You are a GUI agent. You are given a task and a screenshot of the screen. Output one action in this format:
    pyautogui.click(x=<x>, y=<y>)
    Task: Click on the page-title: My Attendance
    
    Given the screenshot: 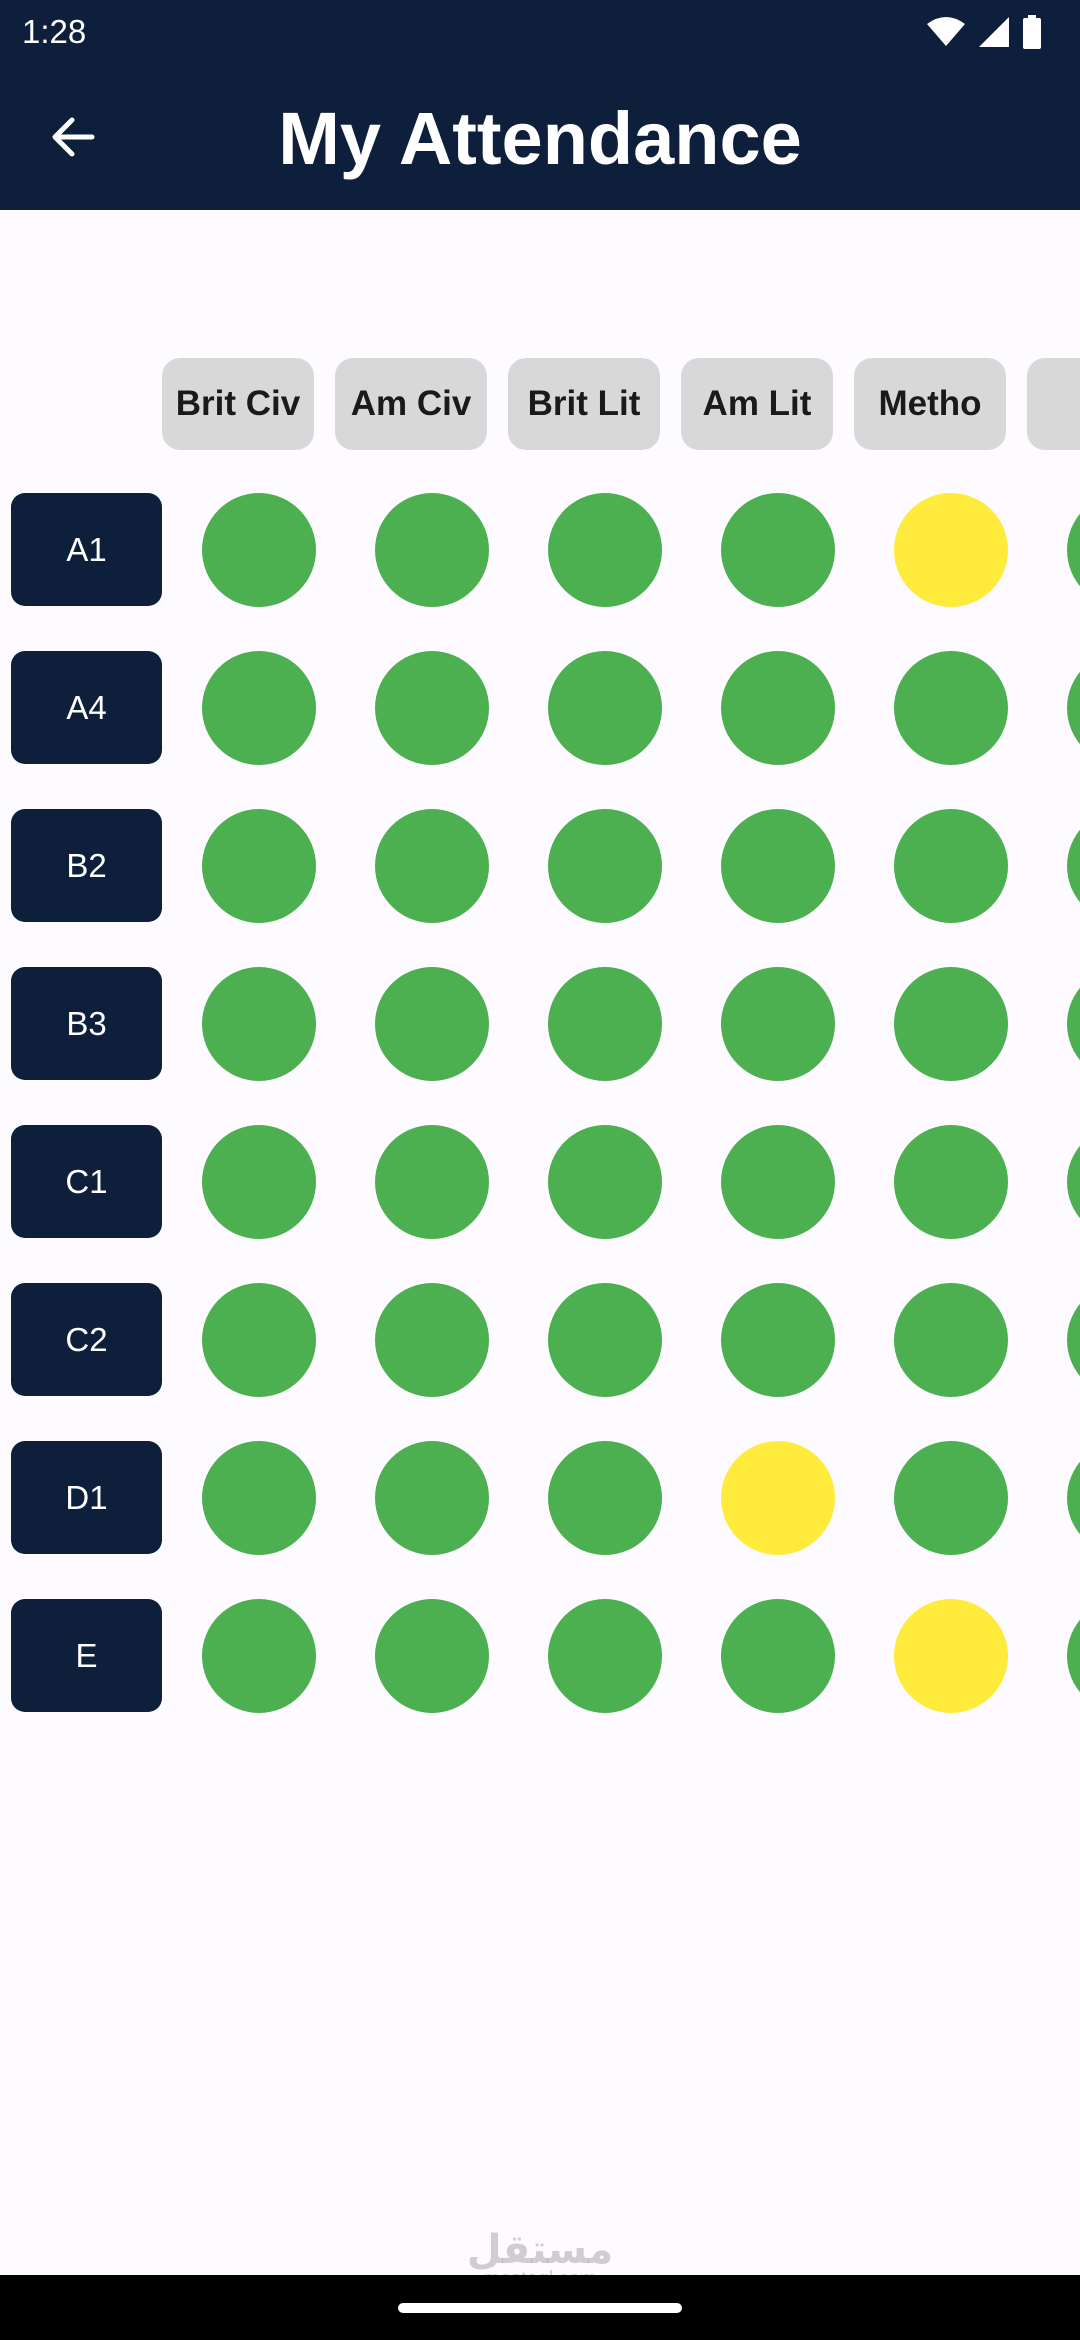 What is the action you would take?
    pyautogui.click(x=540, y=138)
    